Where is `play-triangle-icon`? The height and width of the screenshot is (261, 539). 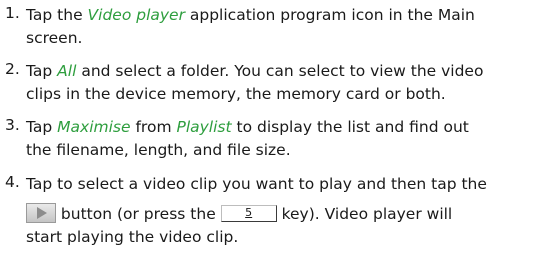 play-triangle-icon is located at coordinates (42, 213).